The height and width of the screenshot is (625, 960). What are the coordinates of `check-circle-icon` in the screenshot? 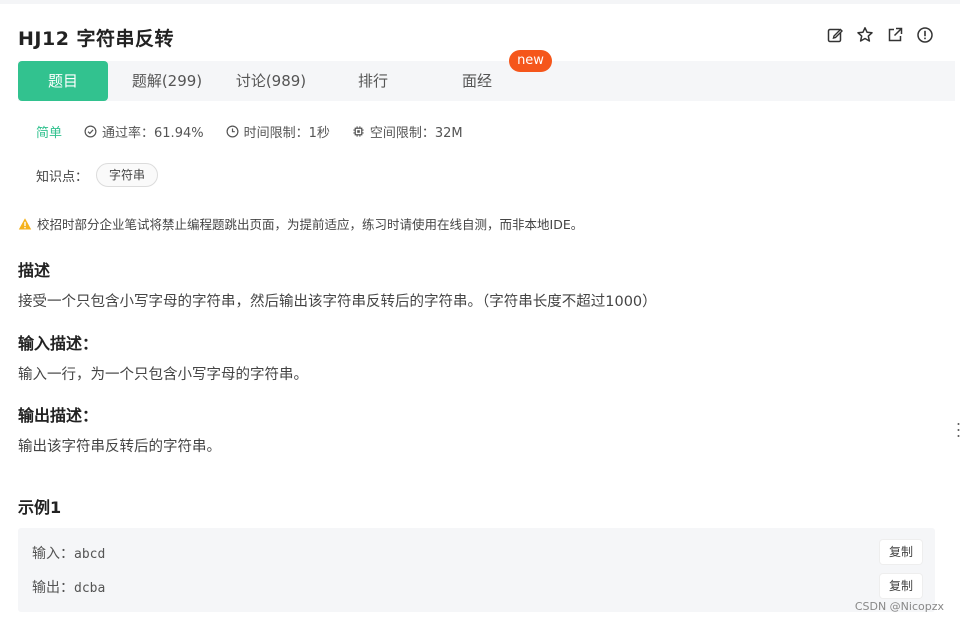 It's located at (90, 131).